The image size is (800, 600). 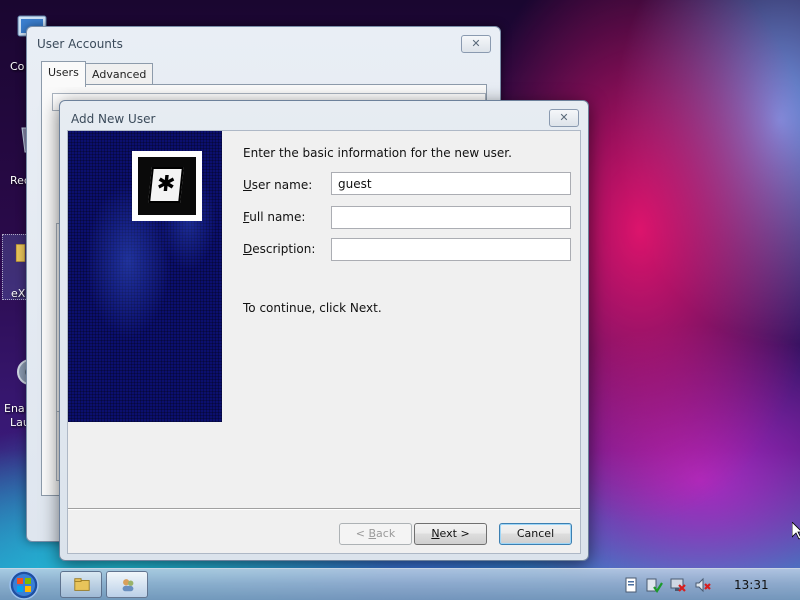 I want to click on tab-label: Users, so click(x=63, y=72).